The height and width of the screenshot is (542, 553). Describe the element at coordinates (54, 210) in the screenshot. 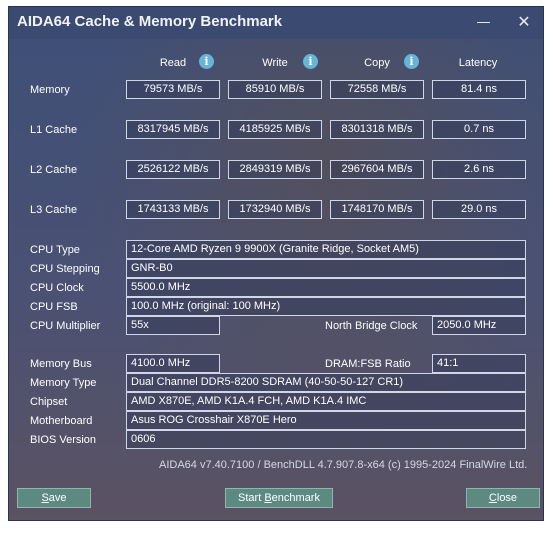

I see `l3-cache-row-label: L3 Cache` at that location.